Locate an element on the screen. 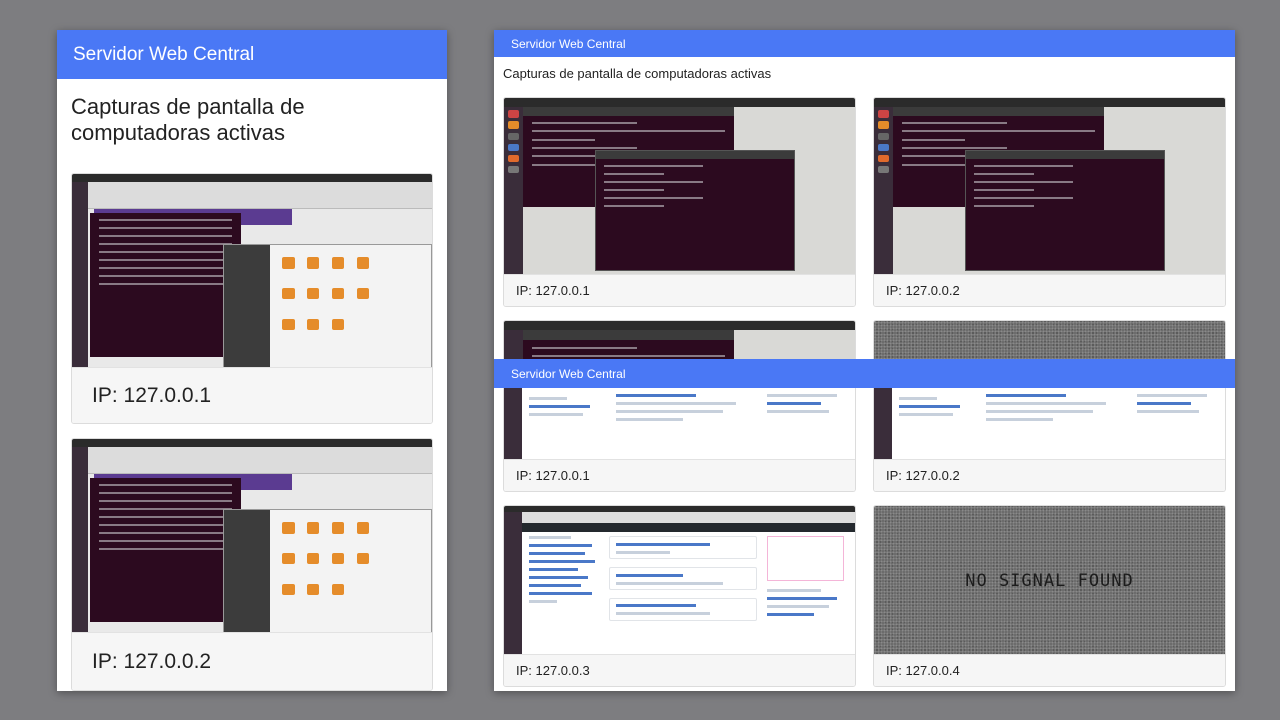  card-footer: IP: 127.0.0.3 is located at coordinates (679, 670).